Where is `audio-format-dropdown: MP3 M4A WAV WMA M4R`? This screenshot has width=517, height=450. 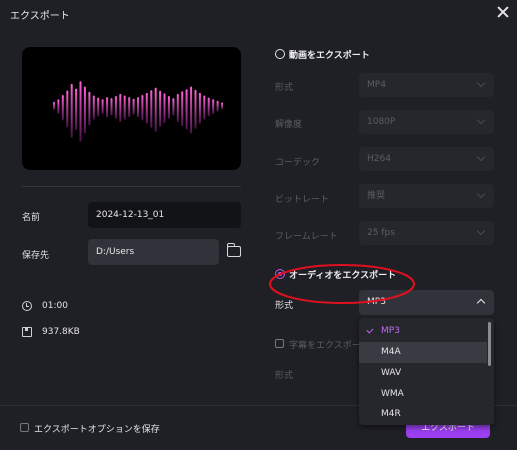 audio-format-dropdown: MP3 M4A WAV WMA M4R is located at coordinates (426, 371).